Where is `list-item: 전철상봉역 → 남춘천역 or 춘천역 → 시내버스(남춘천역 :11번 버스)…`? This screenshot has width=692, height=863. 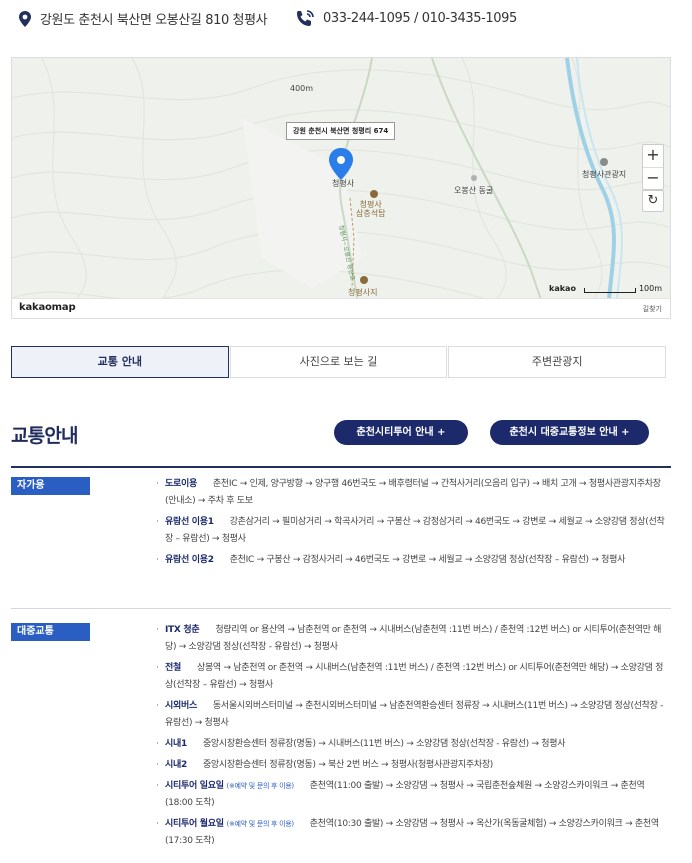
list-item: 전철상봉역 → 남춘천역 or 춘천역 → 시내버스(남춘천역 :11번 버스)… is located at coordinates (412, 677).